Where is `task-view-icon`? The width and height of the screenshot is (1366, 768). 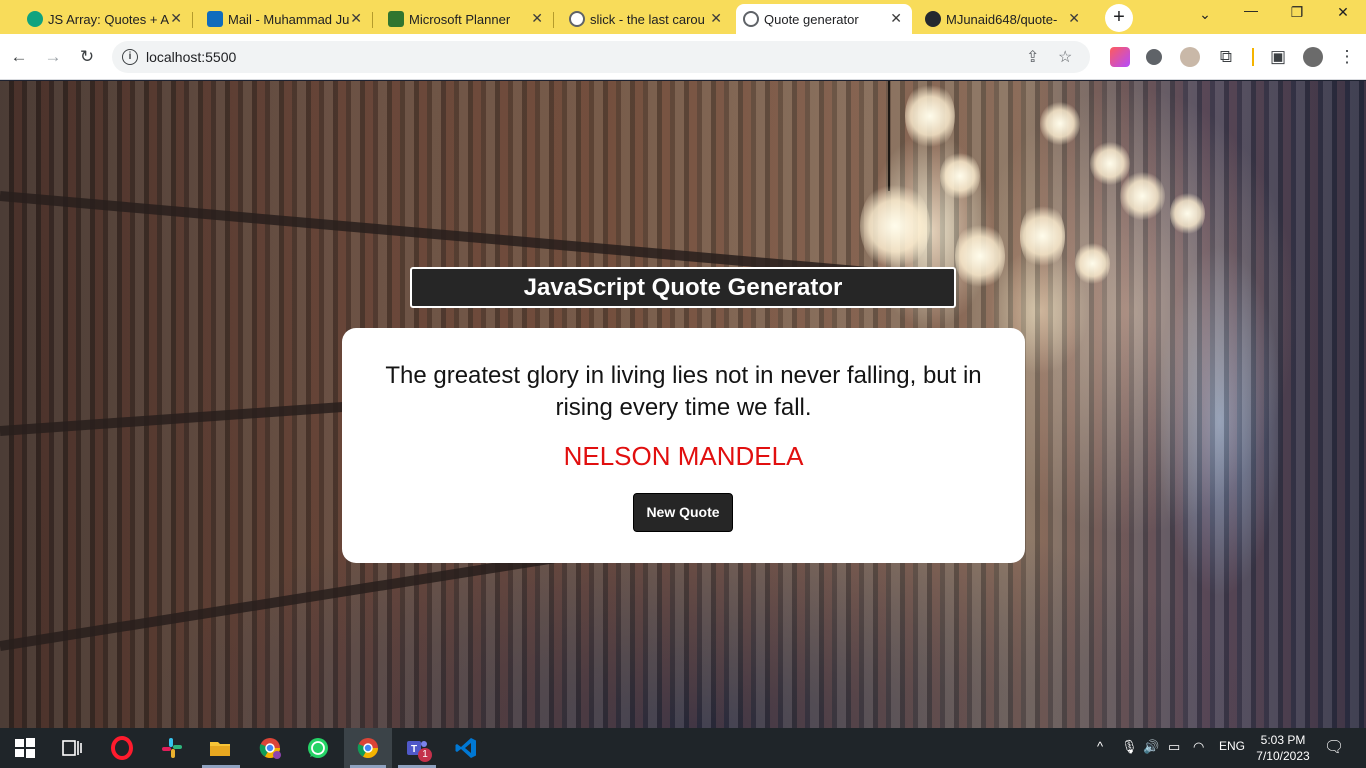
task-view-icon is located at coordinates (72, 748).